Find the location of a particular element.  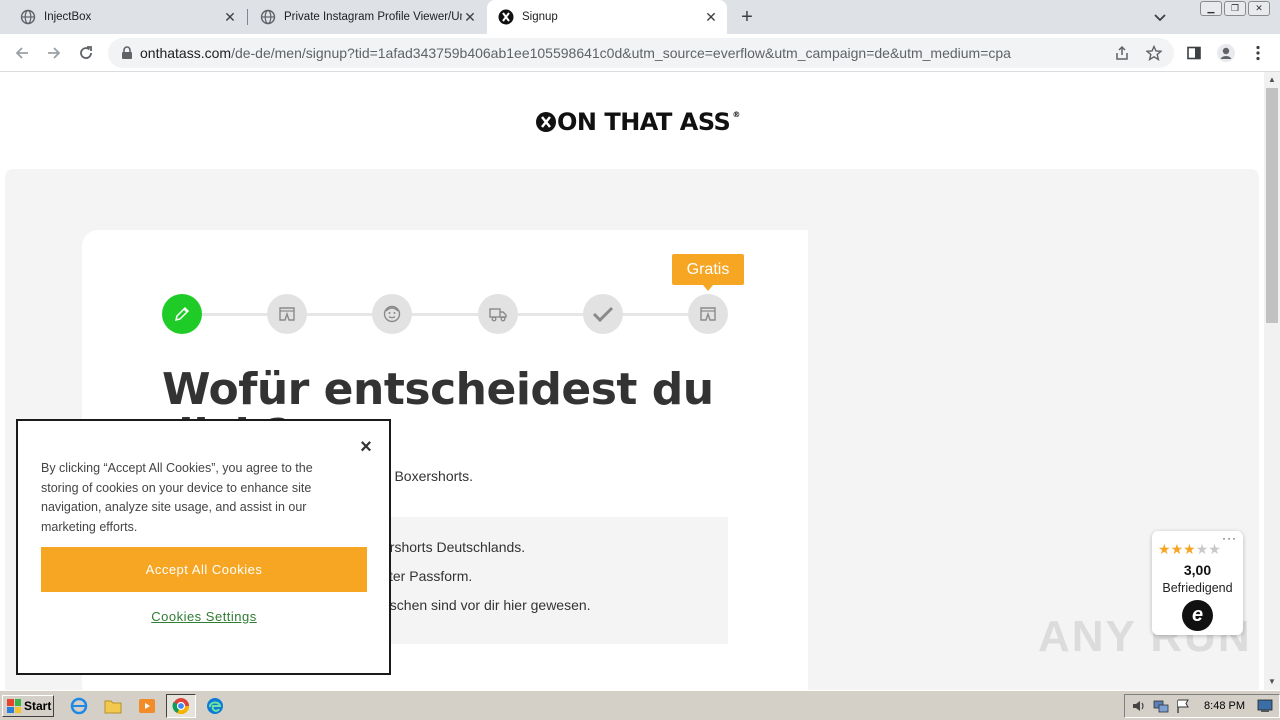

volume-icon is located at coordinates (1139, 706).